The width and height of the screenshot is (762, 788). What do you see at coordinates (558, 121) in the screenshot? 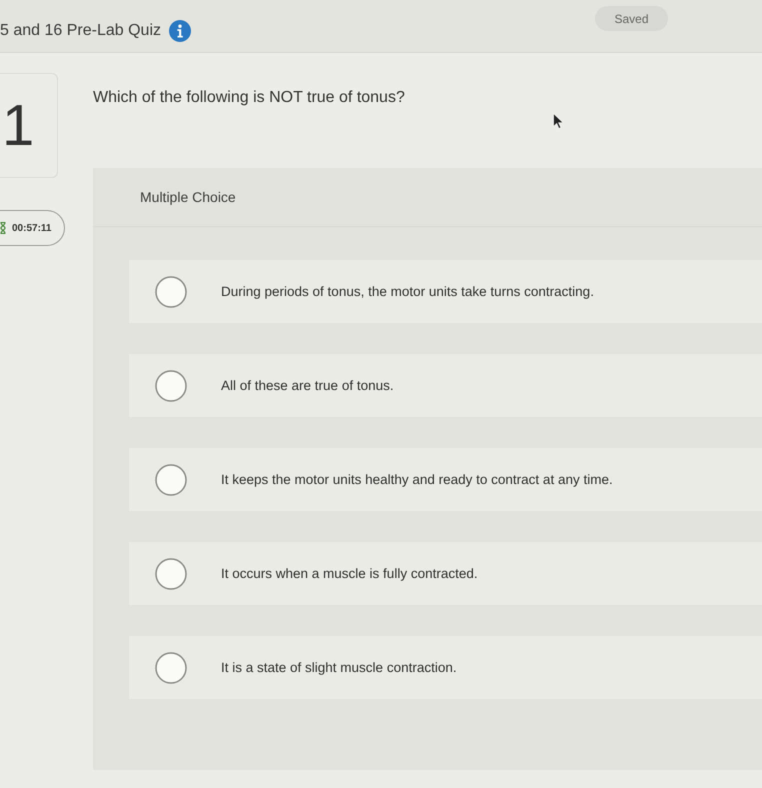
I see `mouse-pointer-icon` at bounding box center [558, 121].